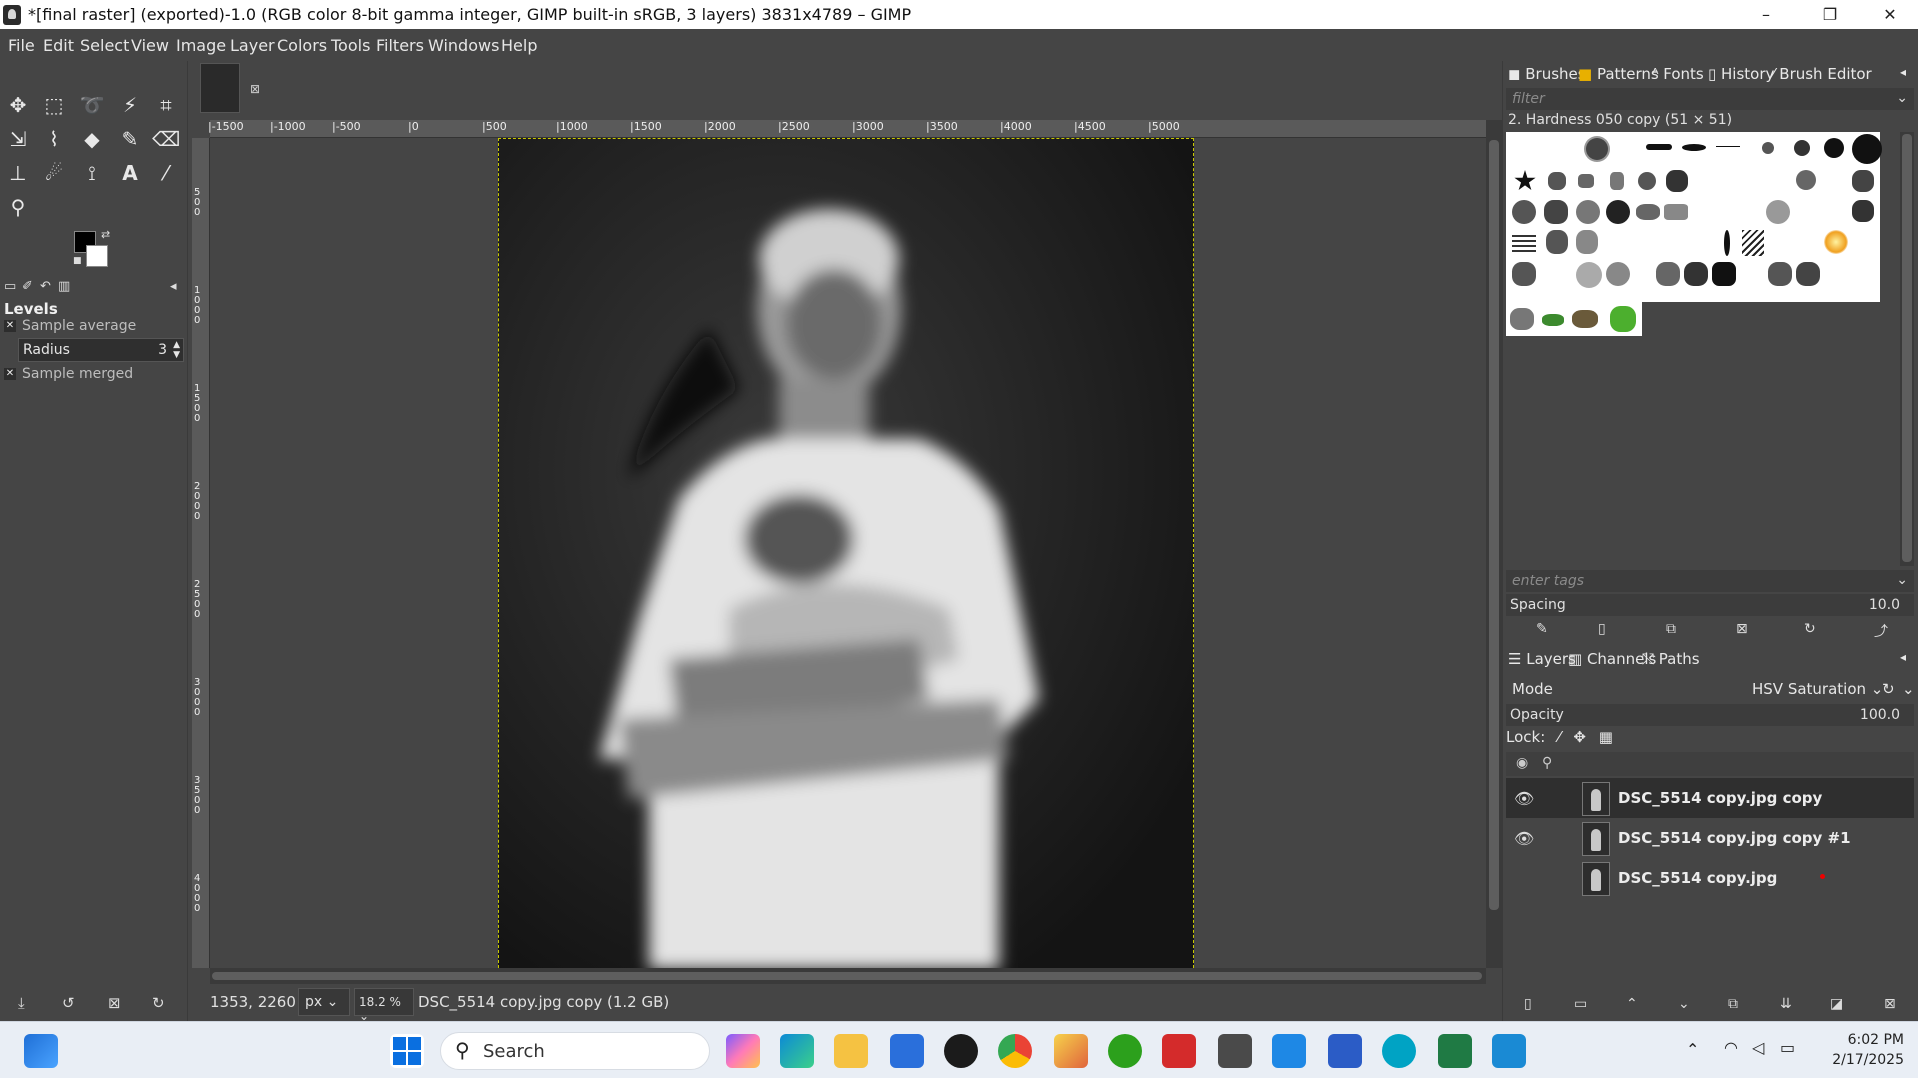  Describe the element at coordinates (158, 1003) in the screenshot. I see `reset-options-icon: ↻` at that location.